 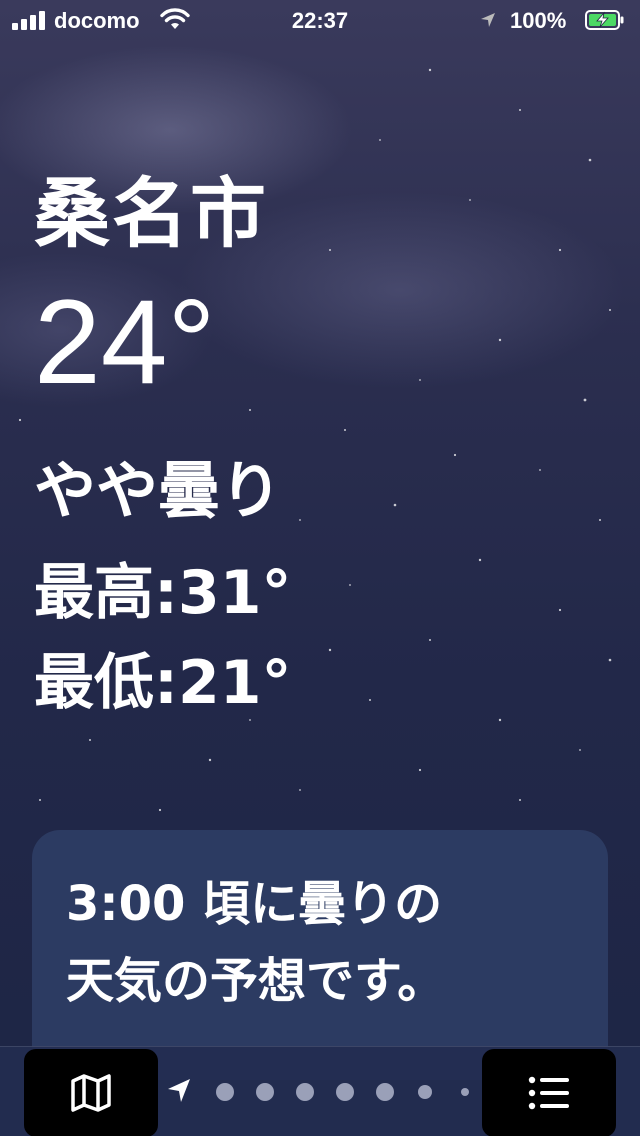 I want to click on current-temperature: 24°, so click(x=125, y=342).